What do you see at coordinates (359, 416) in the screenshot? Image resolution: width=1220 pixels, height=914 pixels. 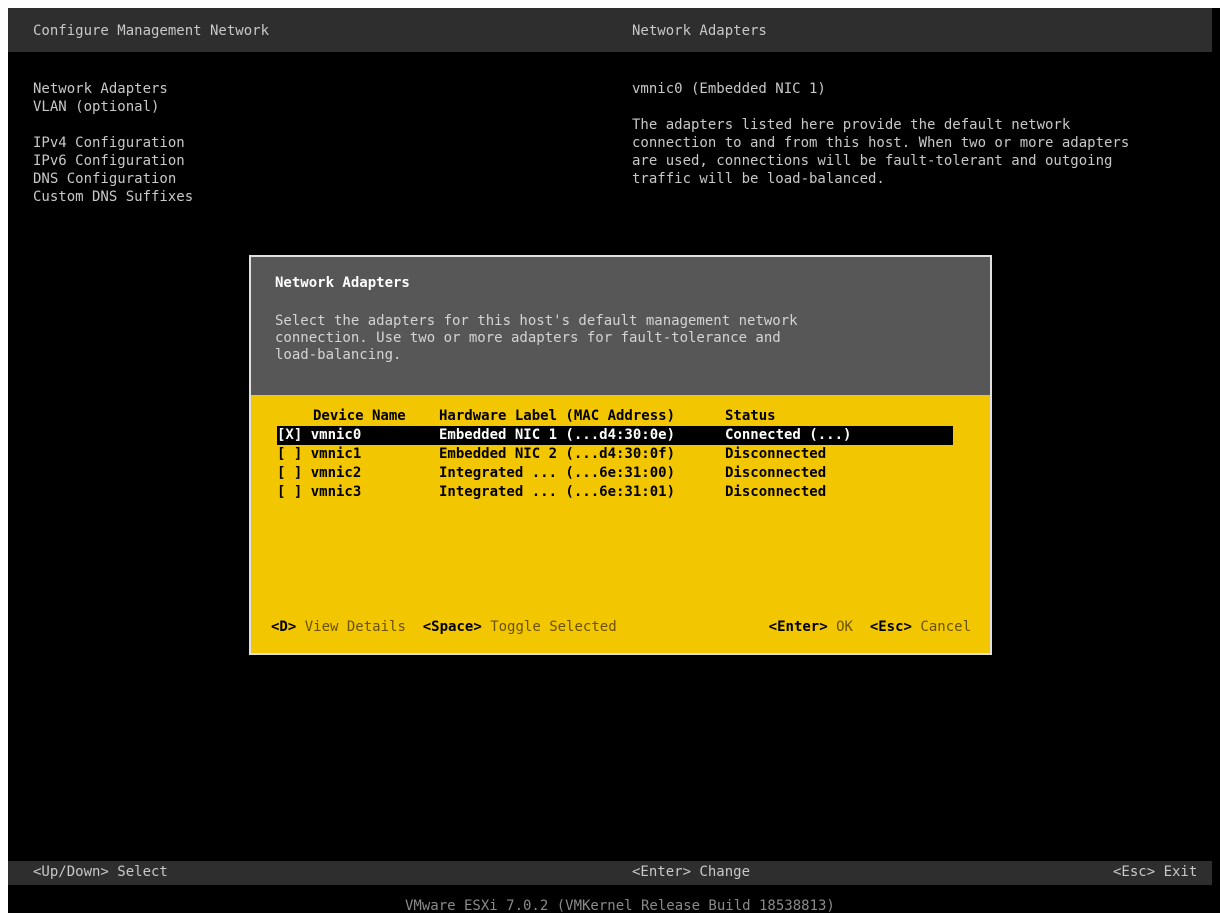 I see `column-header-device: Device Name` at bounding box center [359, 416].